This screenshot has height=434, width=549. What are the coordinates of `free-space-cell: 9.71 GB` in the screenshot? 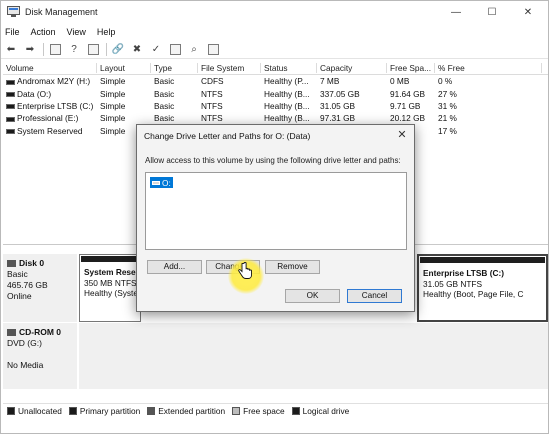 It's located at (405, 105).